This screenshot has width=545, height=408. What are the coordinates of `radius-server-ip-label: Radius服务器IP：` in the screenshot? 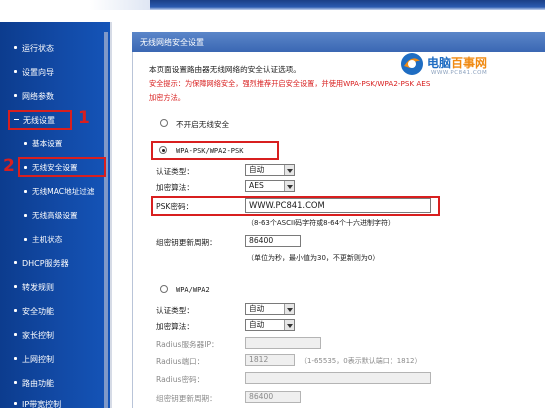 It's located at (187, 344).